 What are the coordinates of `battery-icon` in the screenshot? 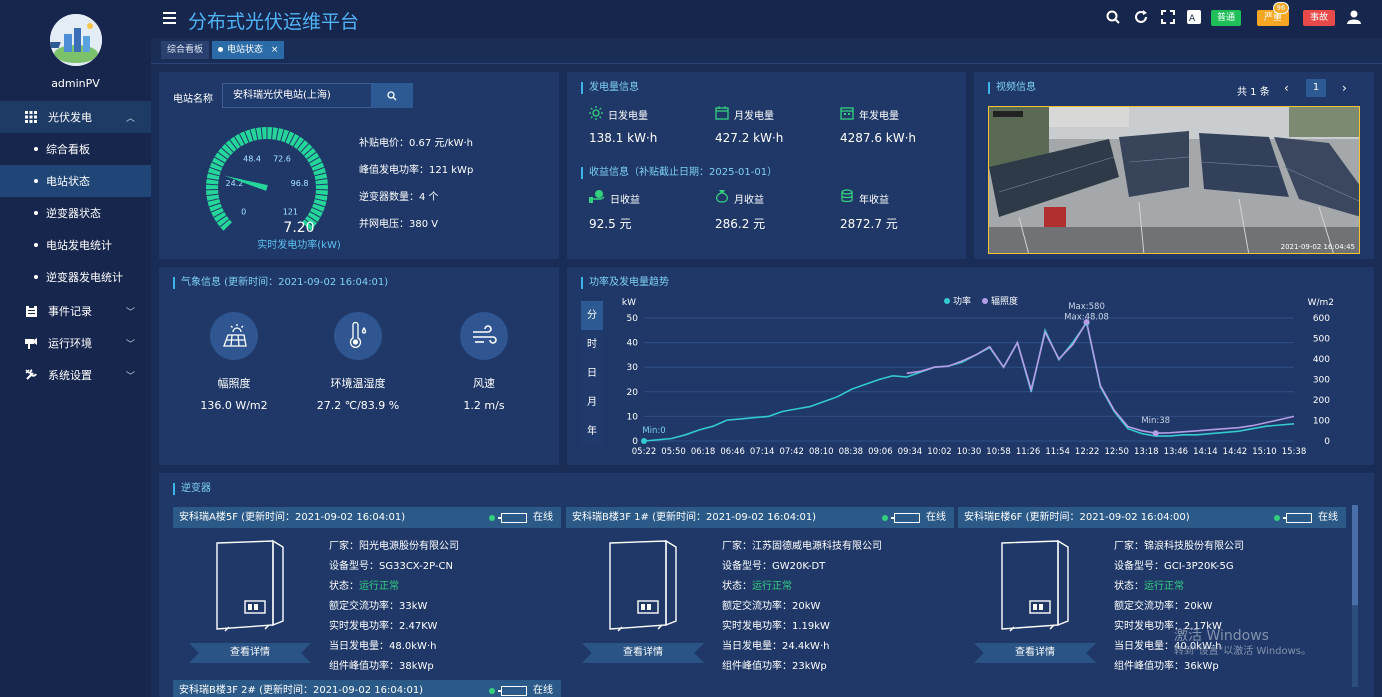 It's located at (1297, 517).